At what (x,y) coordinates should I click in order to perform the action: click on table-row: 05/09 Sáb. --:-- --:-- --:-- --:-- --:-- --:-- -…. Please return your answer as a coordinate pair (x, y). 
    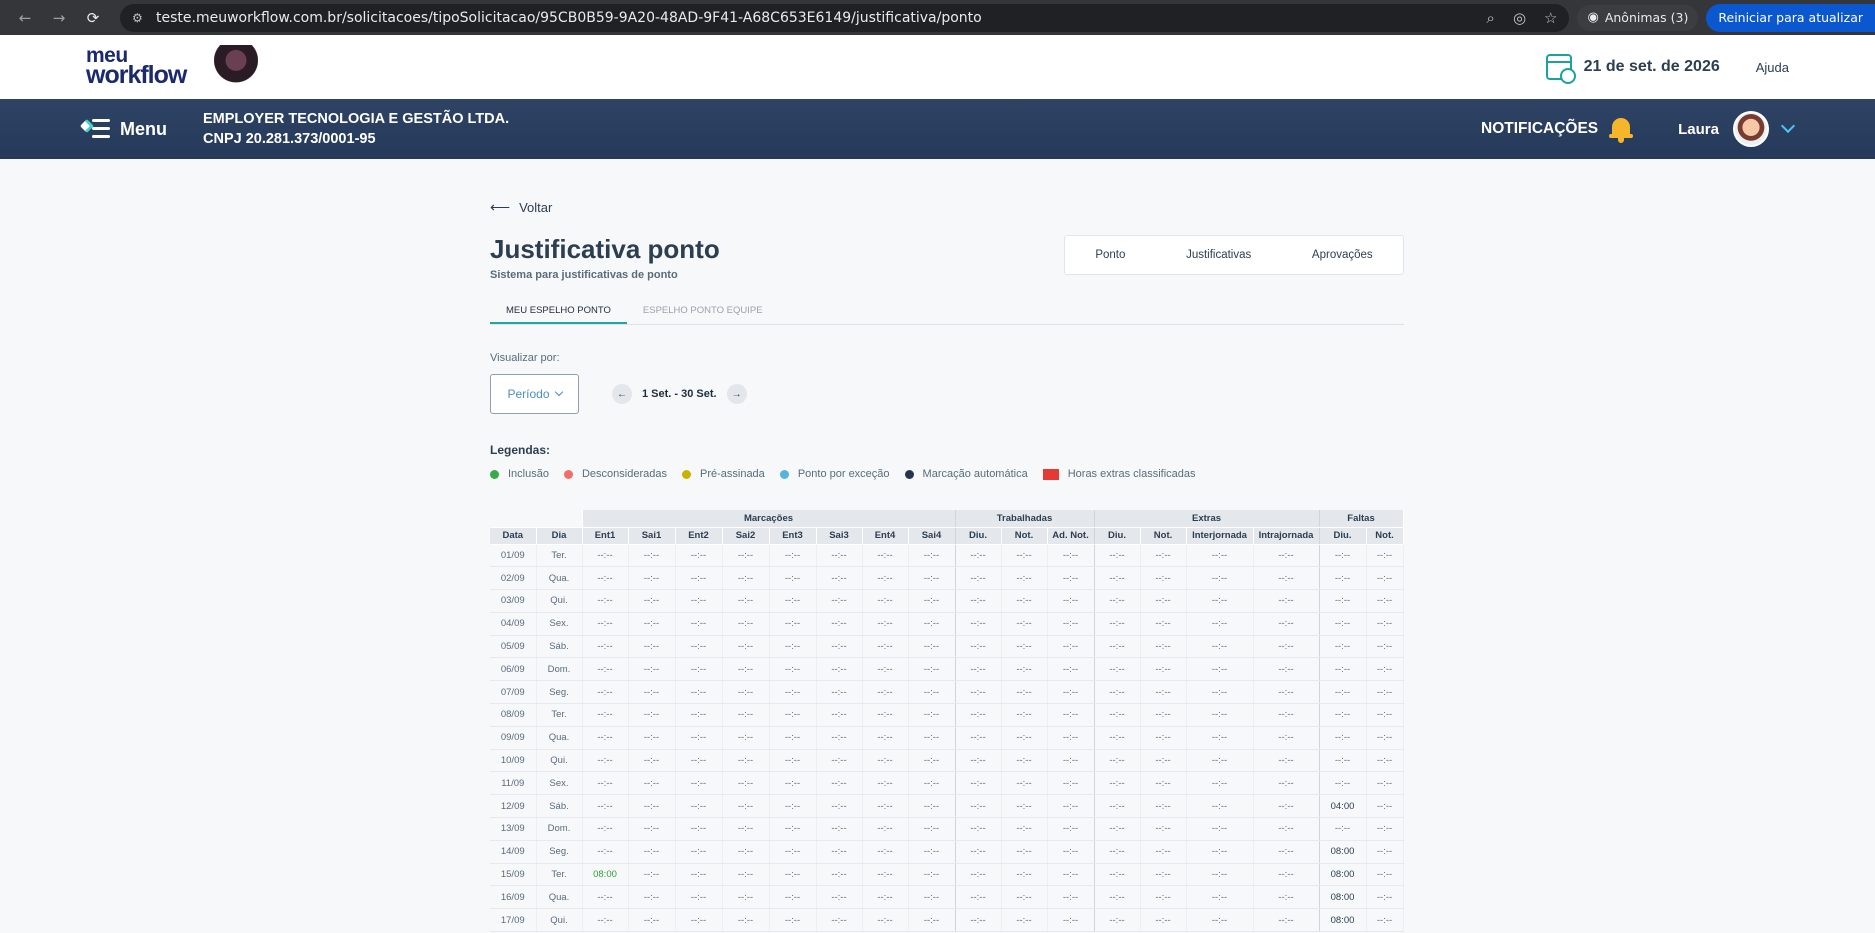
    Looking at the image, I should click on (947, 647).